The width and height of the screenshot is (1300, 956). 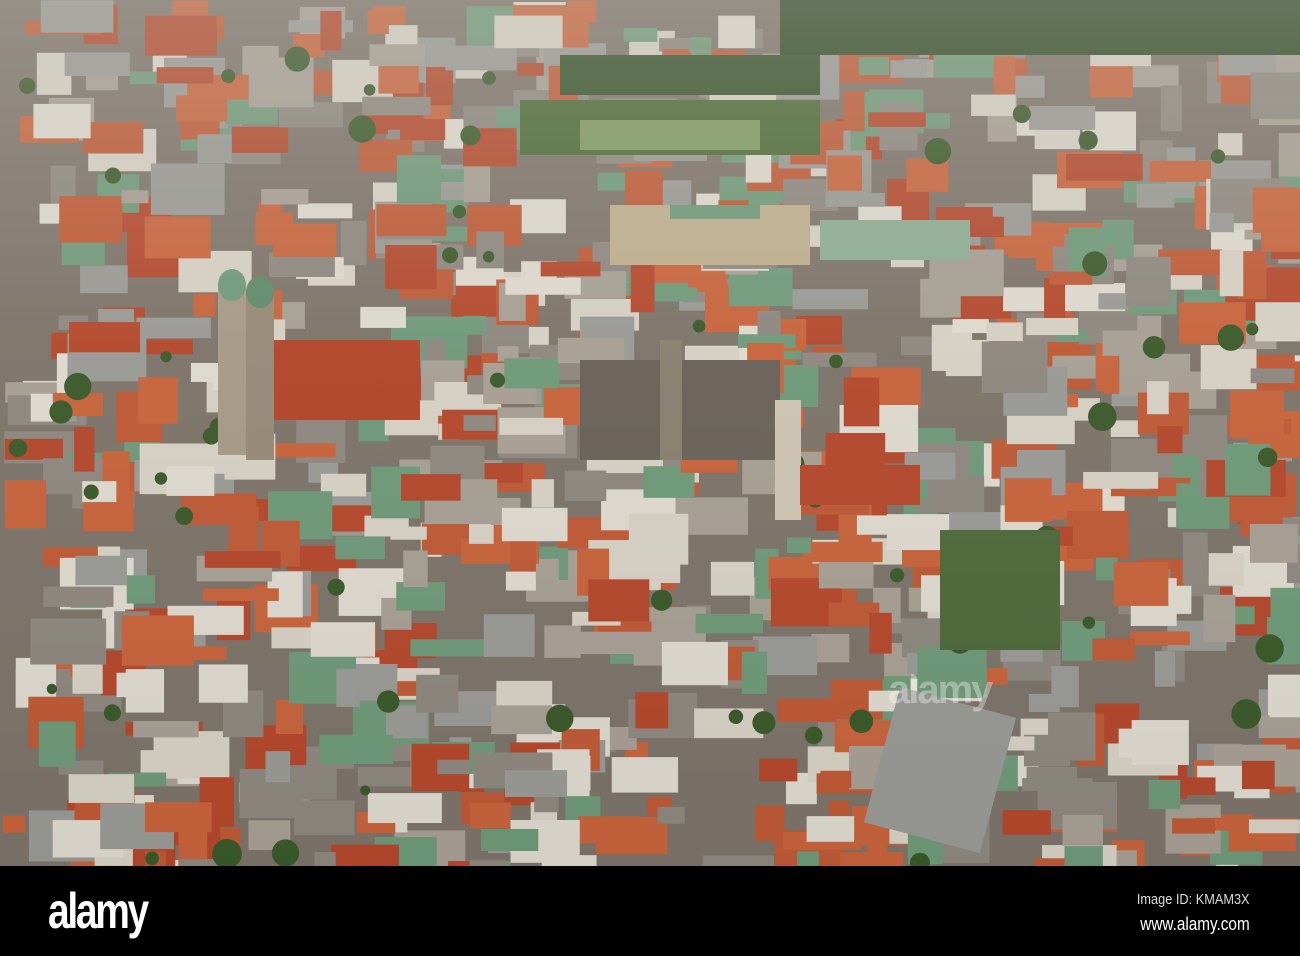 I want to click on footer-bar: alamy Image ID: KMAM3X www.alamy.com, so click(x=650, y=911).